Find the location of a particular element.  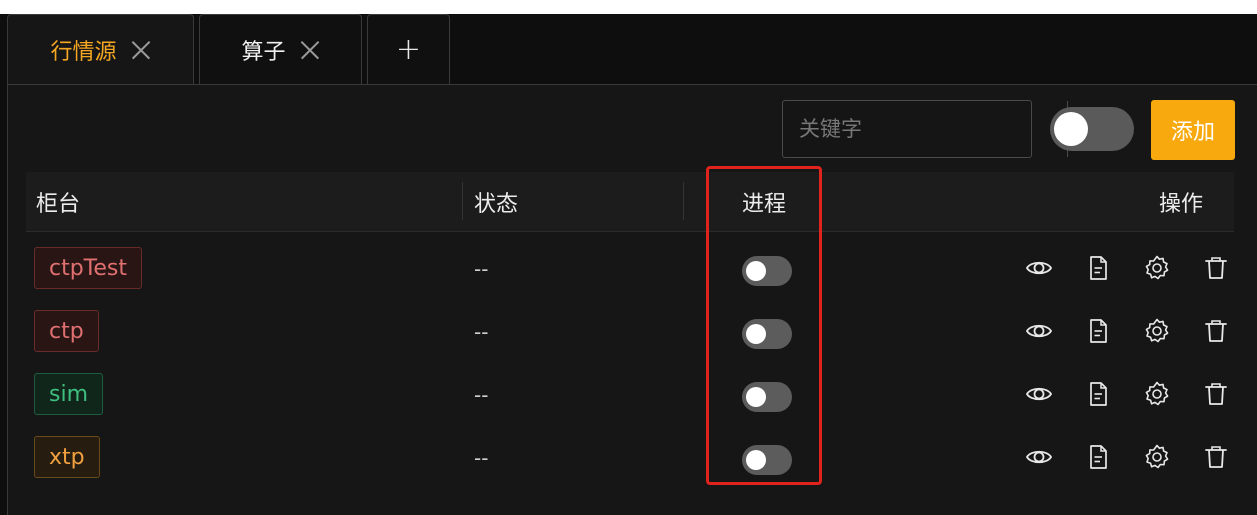

table-row: xtp -- is located at coordinates (630, 457).